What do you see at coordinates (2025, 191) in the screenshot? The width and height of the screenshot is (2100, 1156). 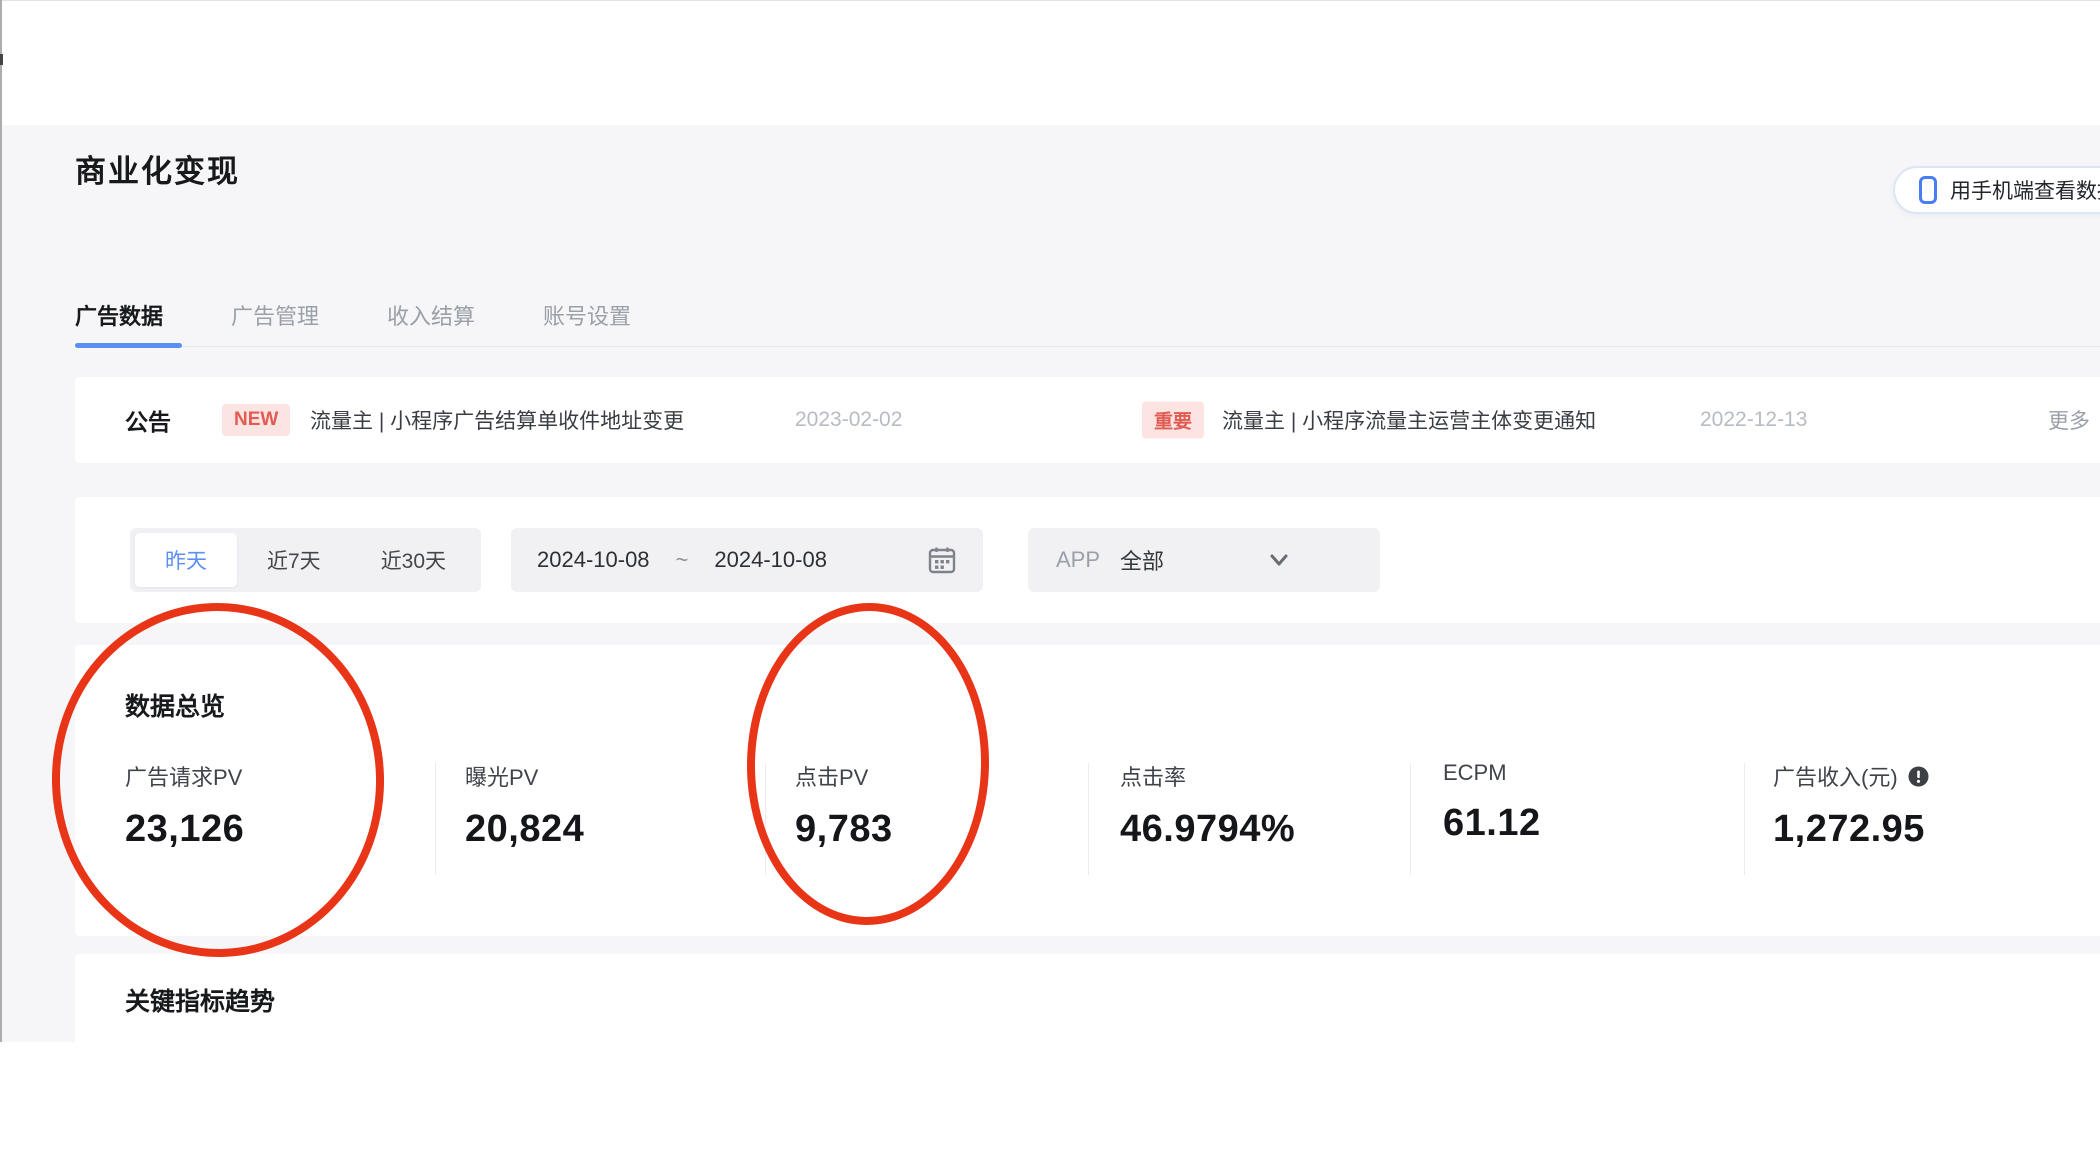 I see `view-on-mobile-label: 用手机端查看数据` at bounding box center [2025, 191].